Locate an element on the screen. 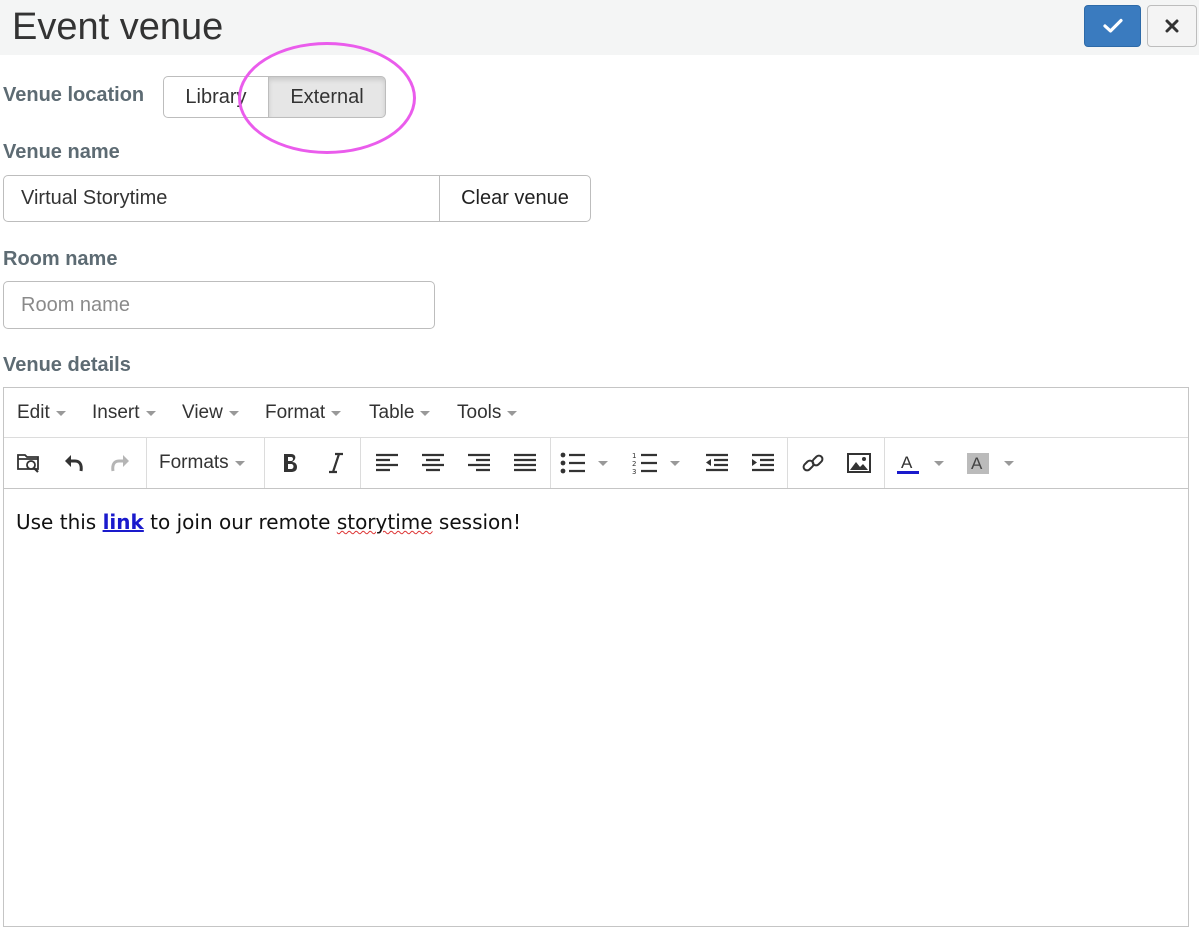 The image size is (1199, 927). link-icon is located at coordinates (813, 463).